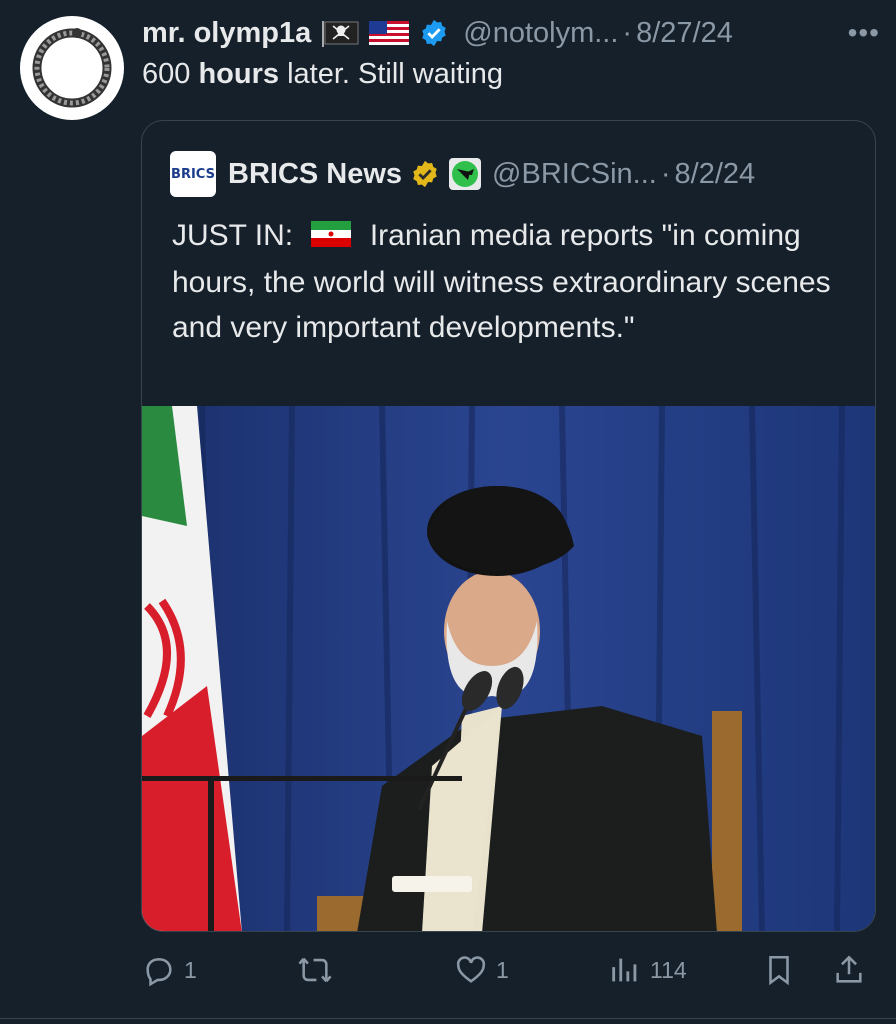  What do you see at coordinates (315, 174) in the screenshot?
I see `quote-display-name: BRICS News` at bounding box center [315, 174].